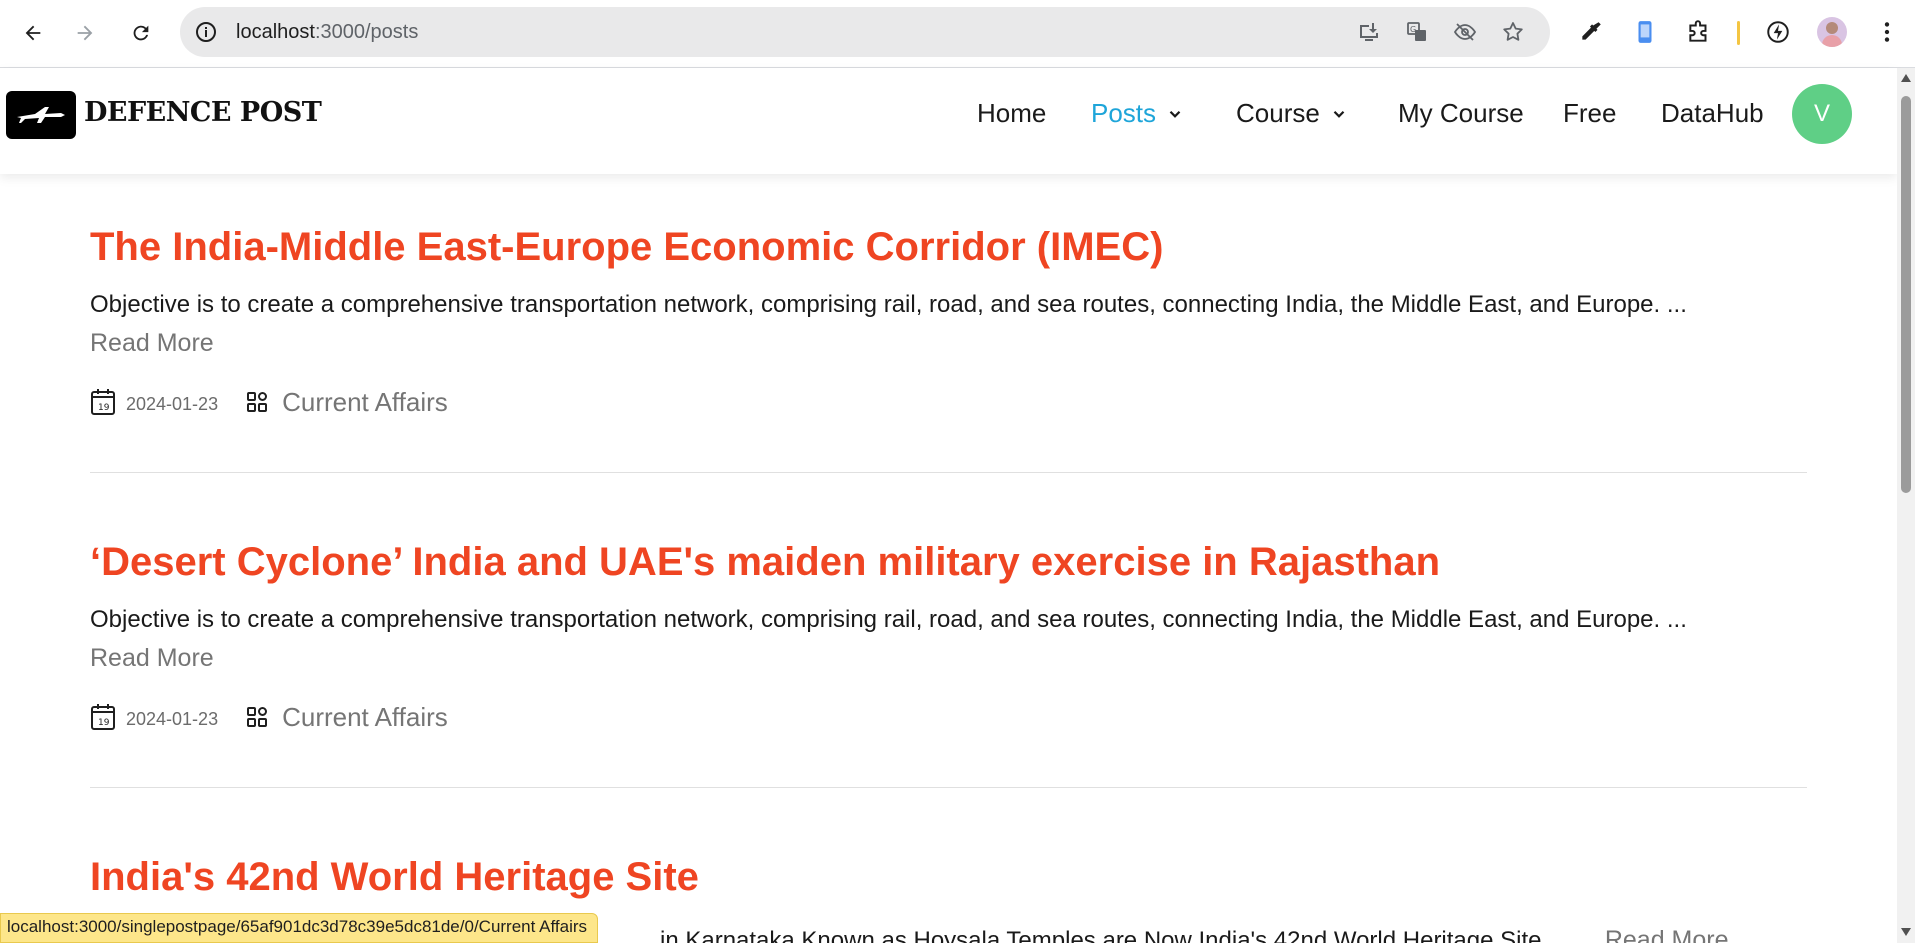  What do you see at coordinates (1417, 32) in the screenshot?
I see `translate-icon: G` at bounding box center [1417, 32].